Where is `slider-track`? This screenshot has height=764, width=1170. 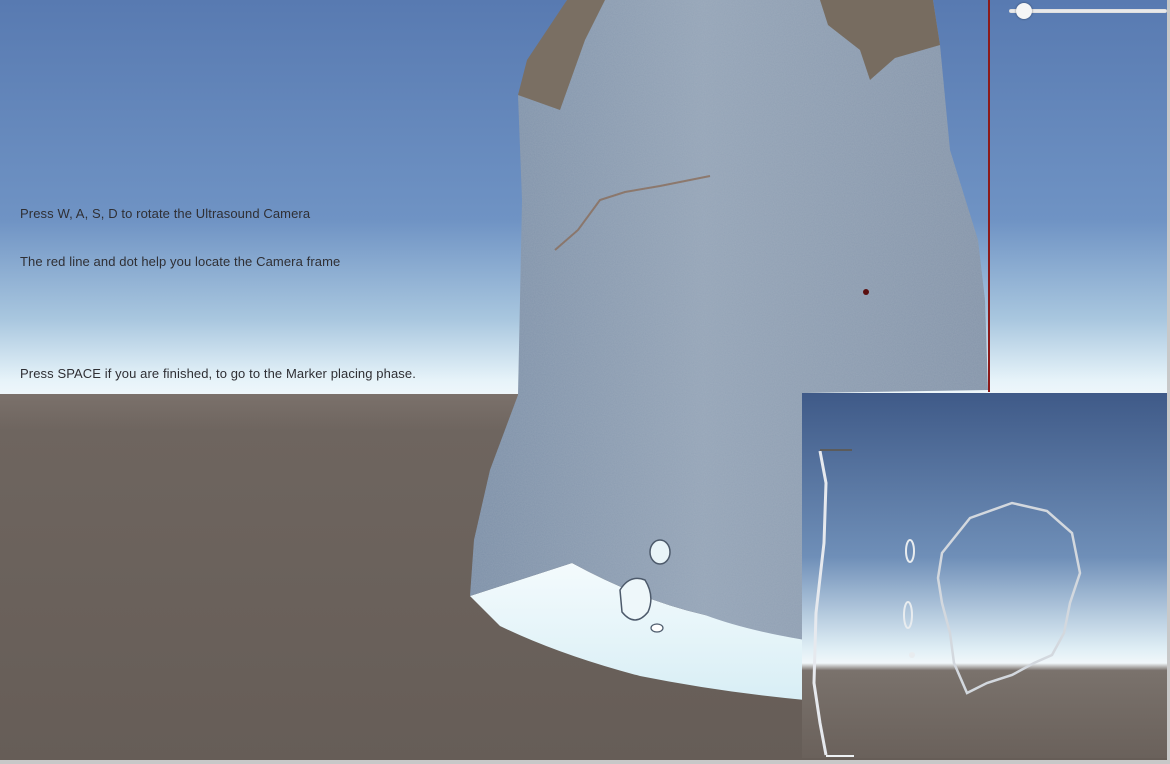 slider-track is located at coordinates (1088, 11).